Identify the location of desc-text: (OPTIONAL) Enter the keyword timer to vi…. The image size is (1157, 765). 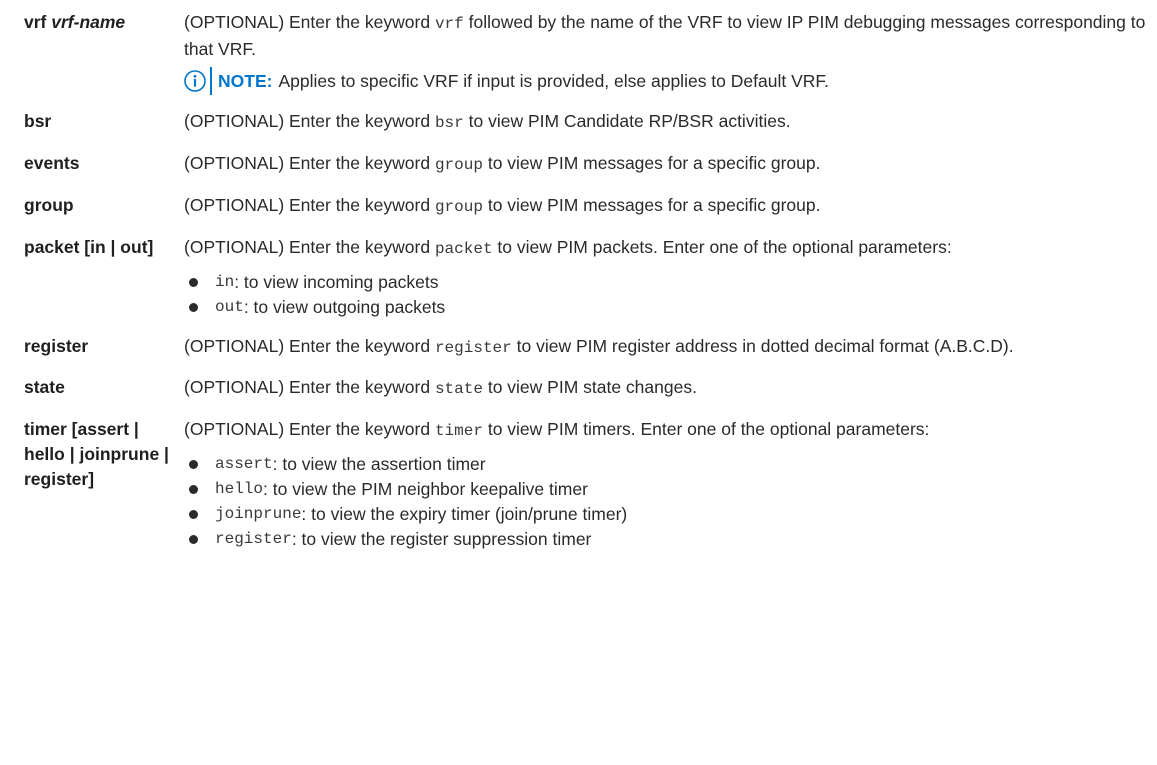
(666, 430).